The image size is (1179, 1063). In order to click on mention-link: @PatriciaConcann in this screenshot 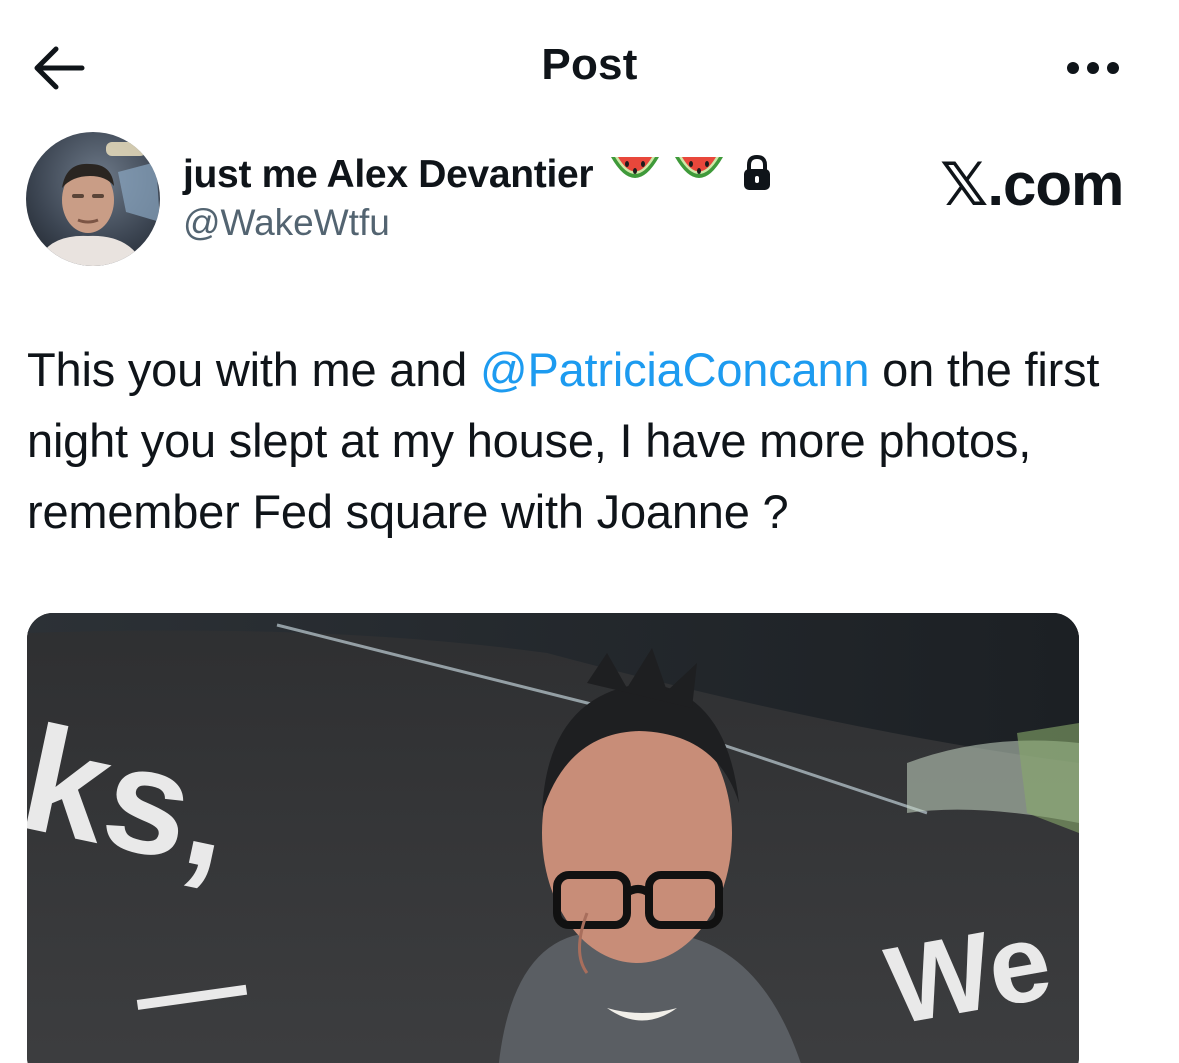, I will do `click(675, 369)`.